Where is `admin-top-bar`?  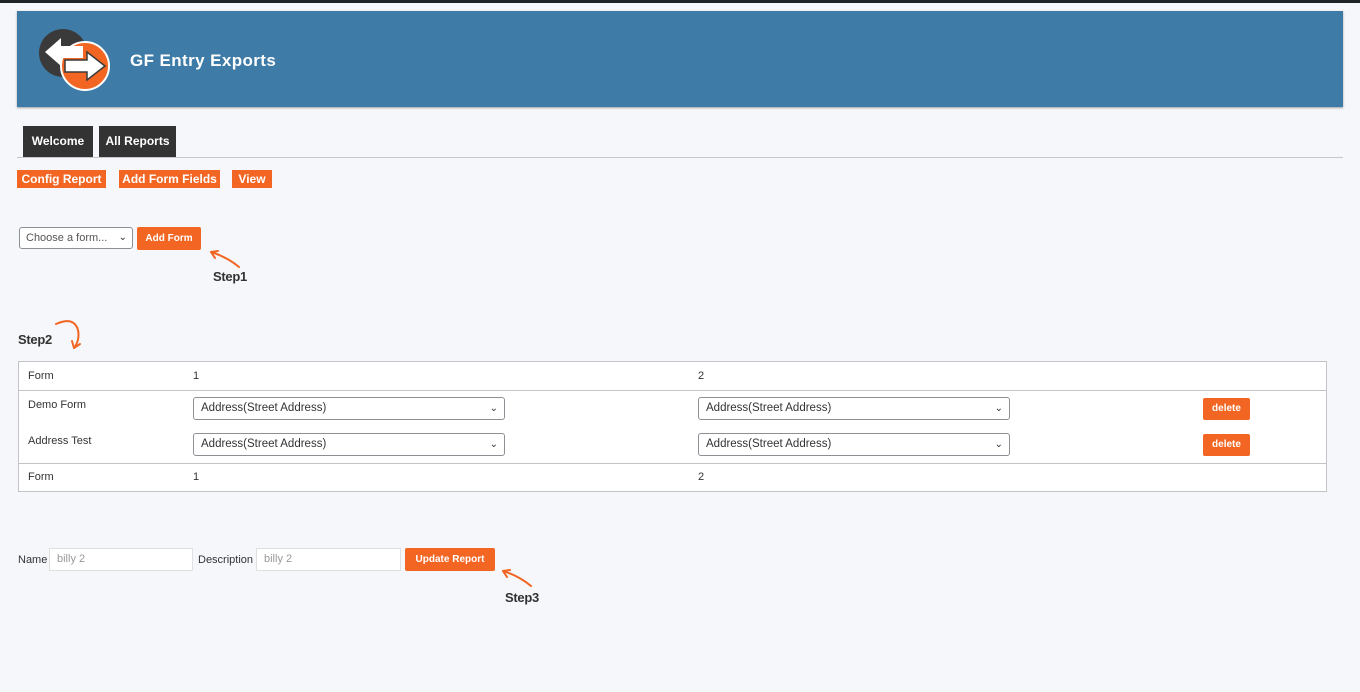 admin-top-bar is located at coordinates (680, 1).